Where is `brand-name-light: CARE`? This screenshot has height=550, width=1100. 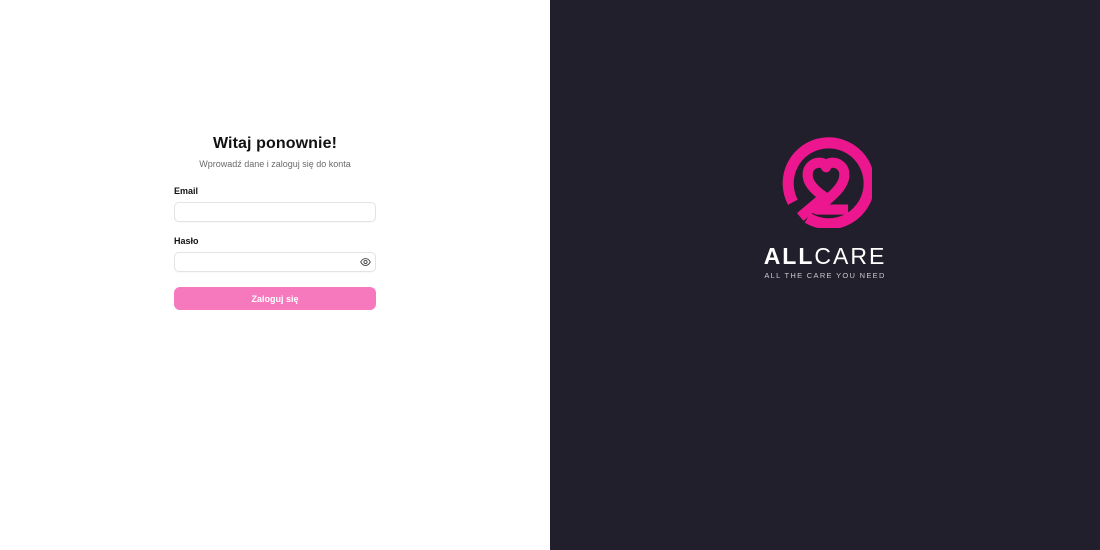
brand-name-light: CARE is located at coordinates (850, 256).